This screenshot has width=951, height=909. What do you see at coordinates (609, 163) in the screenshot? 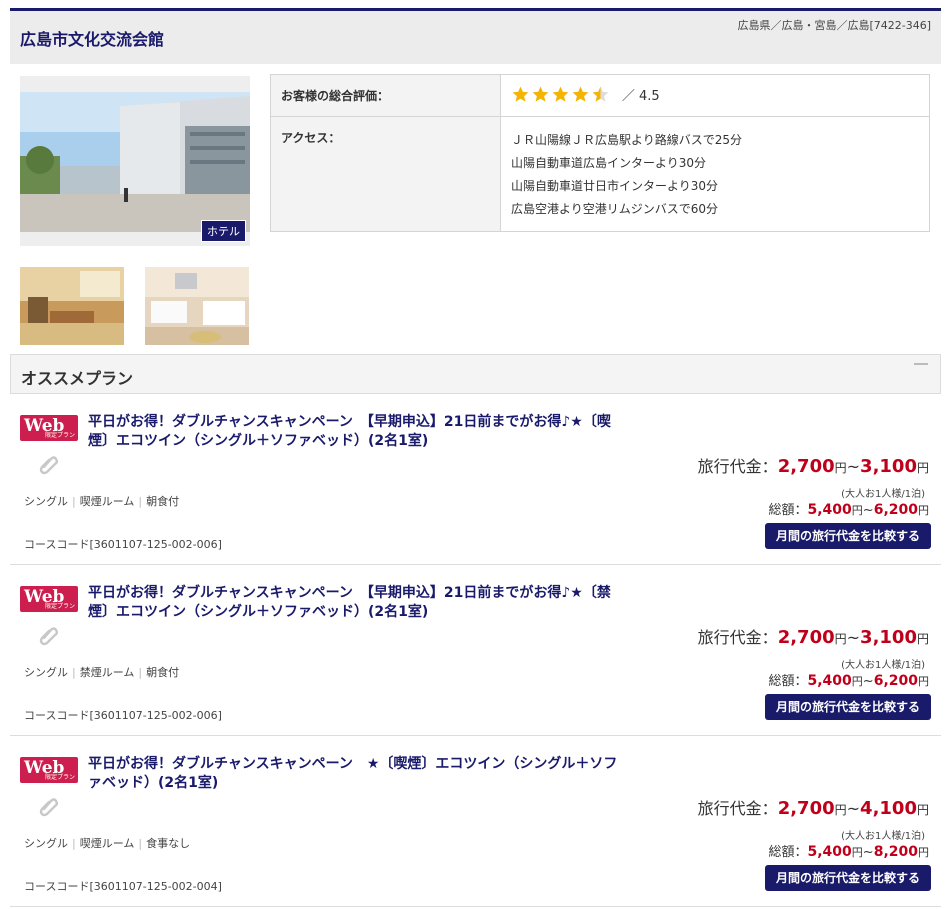
I see `access-line: 山陽自動車道広島インターより30分` at bounding box center [609, 163].